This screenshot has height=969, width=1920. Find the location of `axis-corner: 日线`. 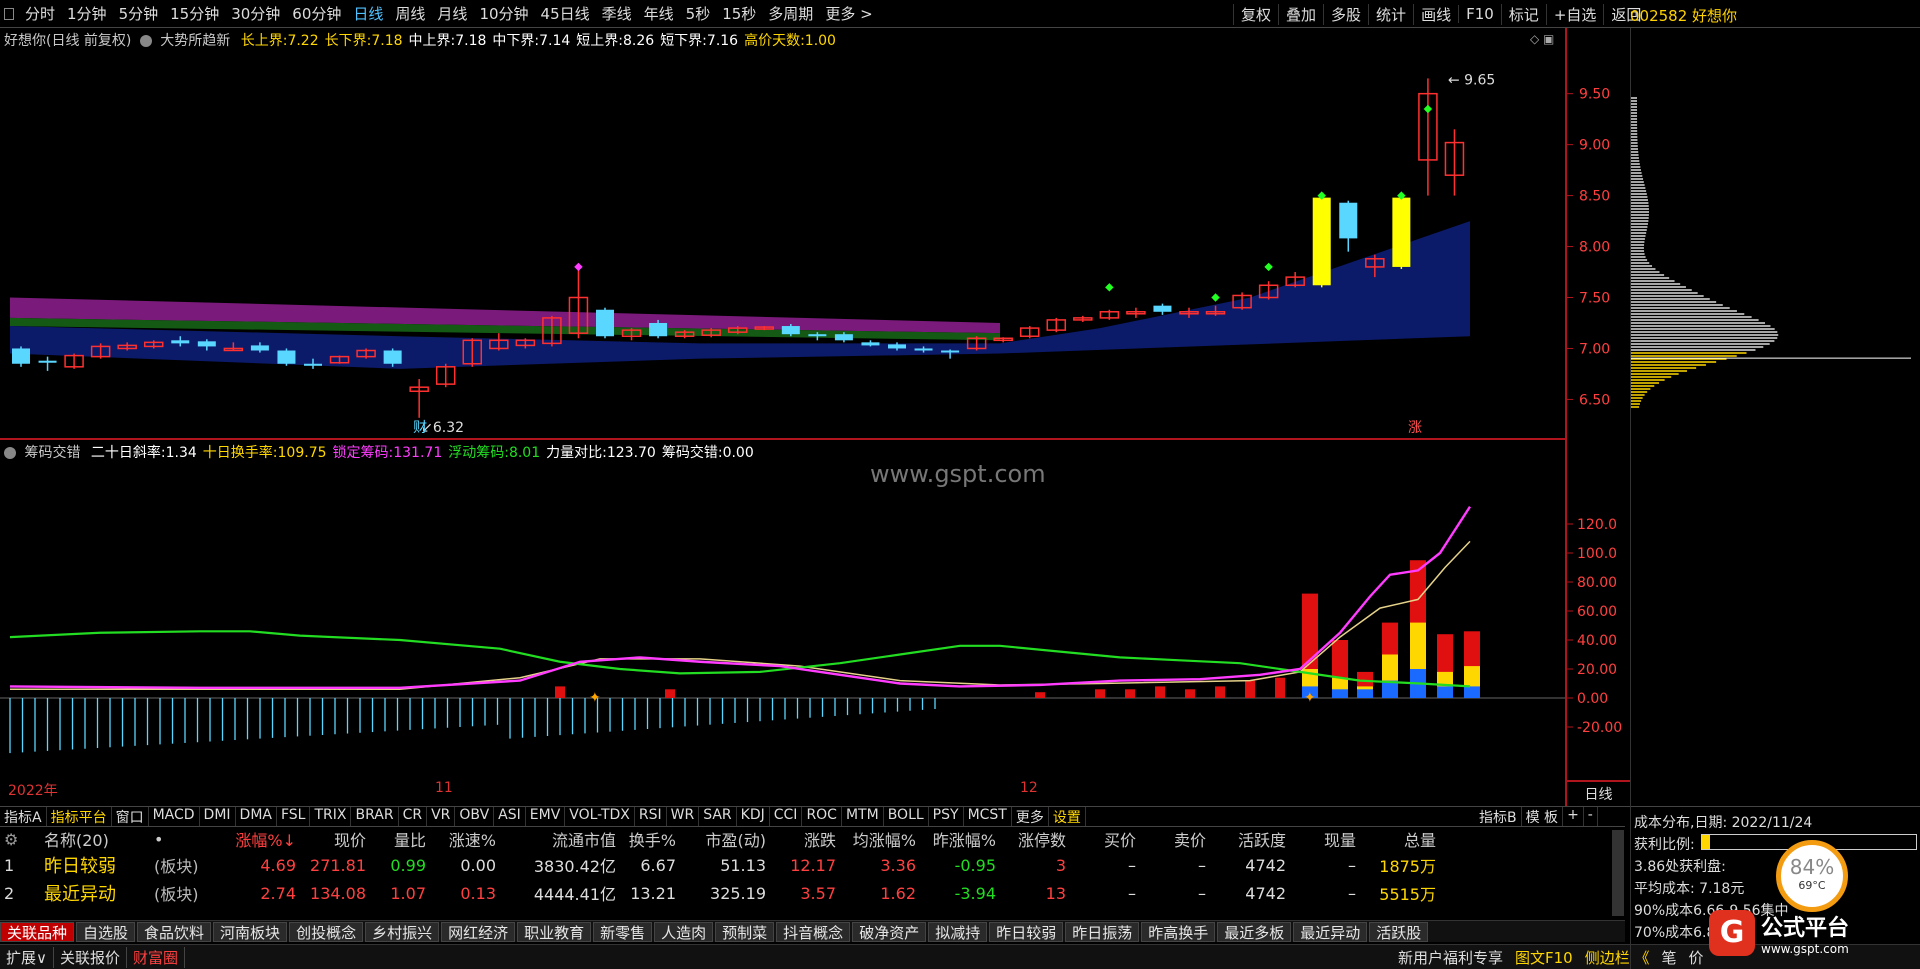

axis-corner: 日线 is located at coordinates (1598, 793).